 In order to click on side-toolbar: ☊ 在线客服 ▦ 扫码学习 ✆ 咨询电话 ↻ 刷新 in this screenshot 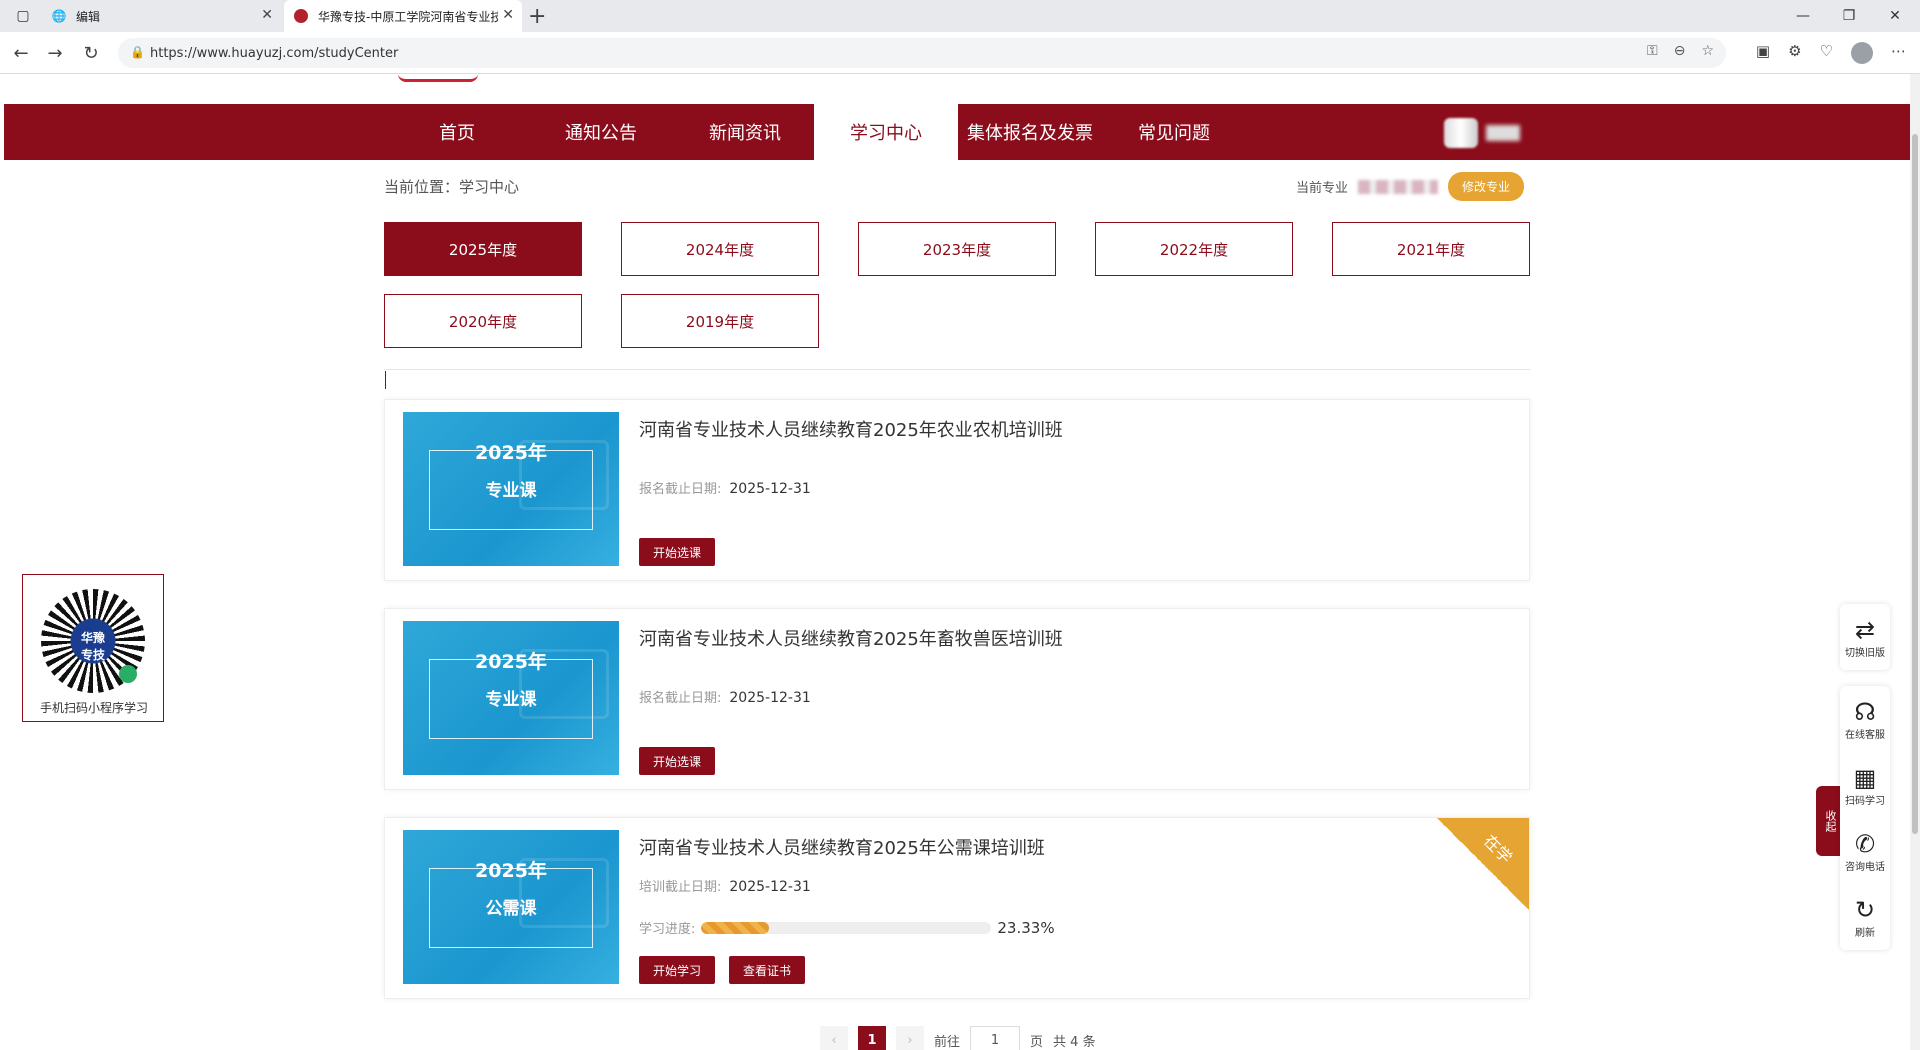, I will do `click(1865, 818)`.